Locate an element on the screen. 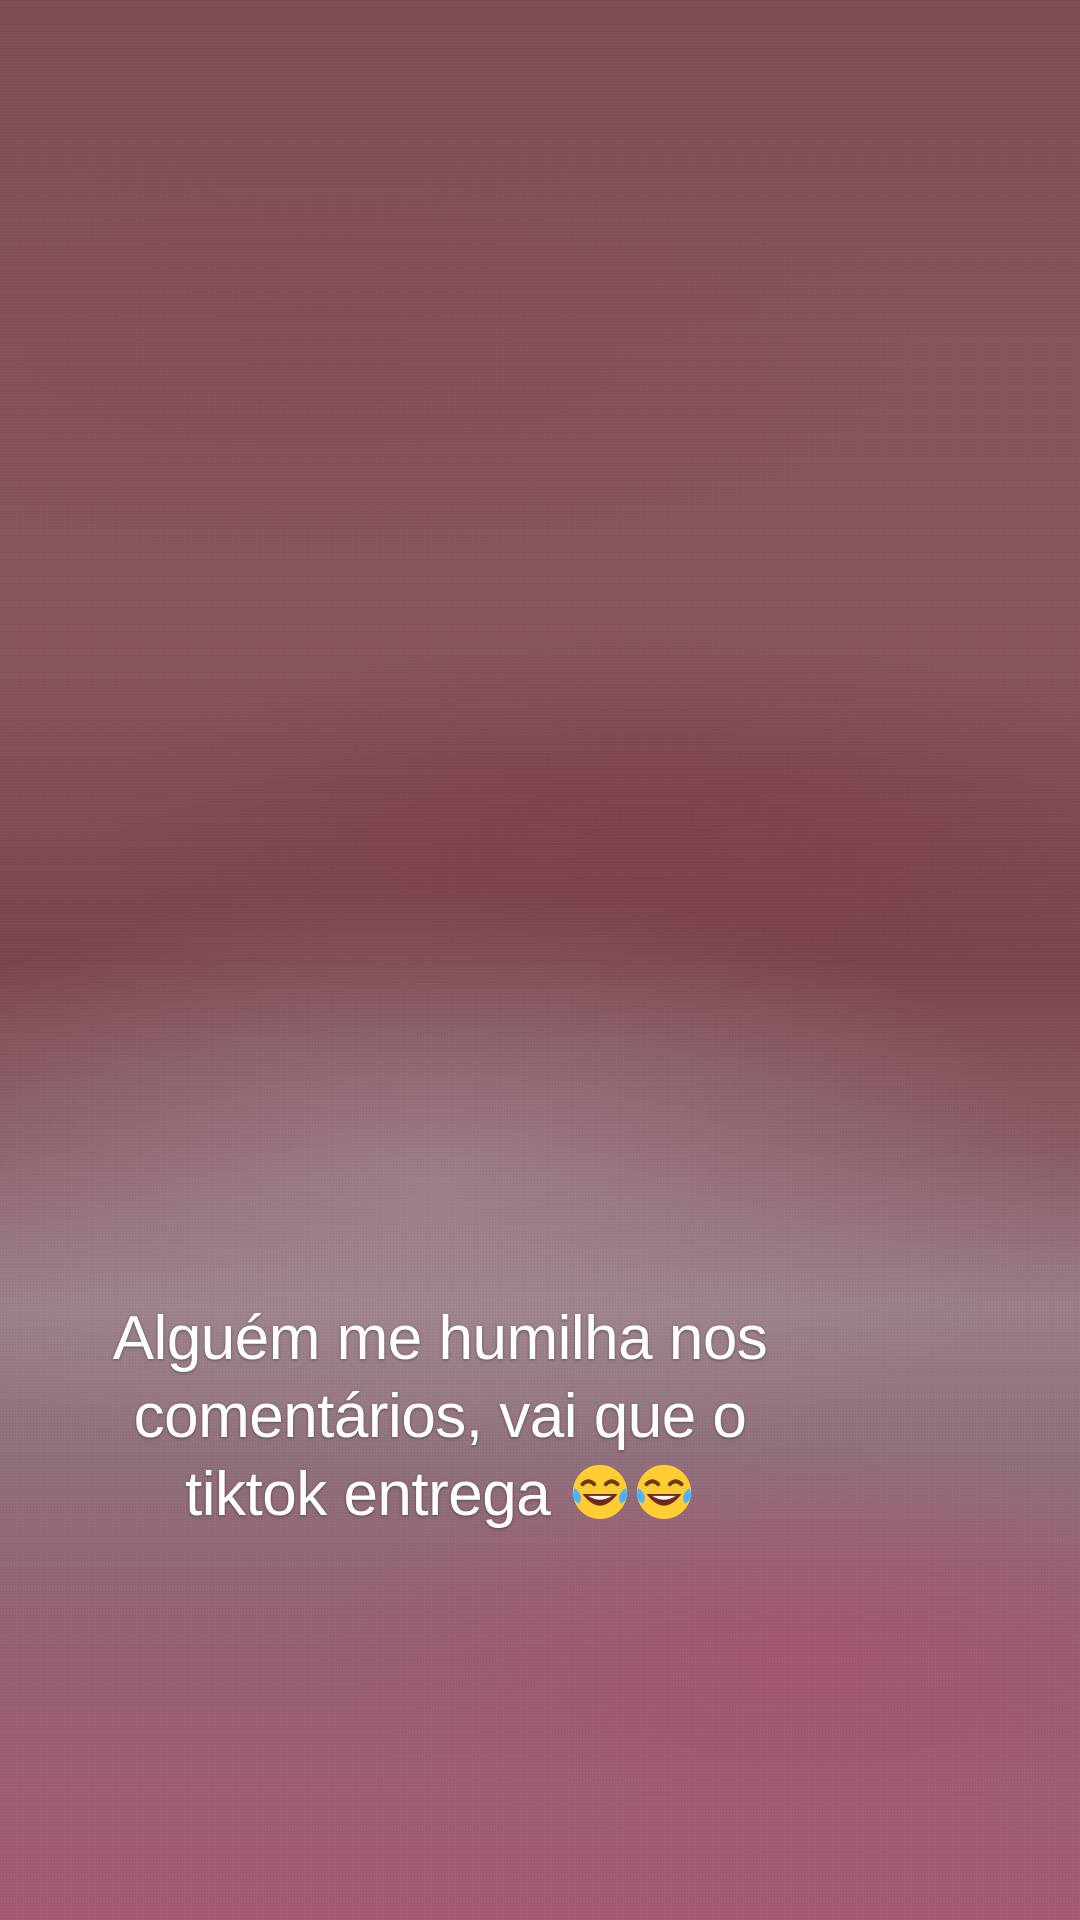 This screenshot has height=1920, width=1080. caption-line-2: comentários, vai que o is located at coordinates (440, 1416).